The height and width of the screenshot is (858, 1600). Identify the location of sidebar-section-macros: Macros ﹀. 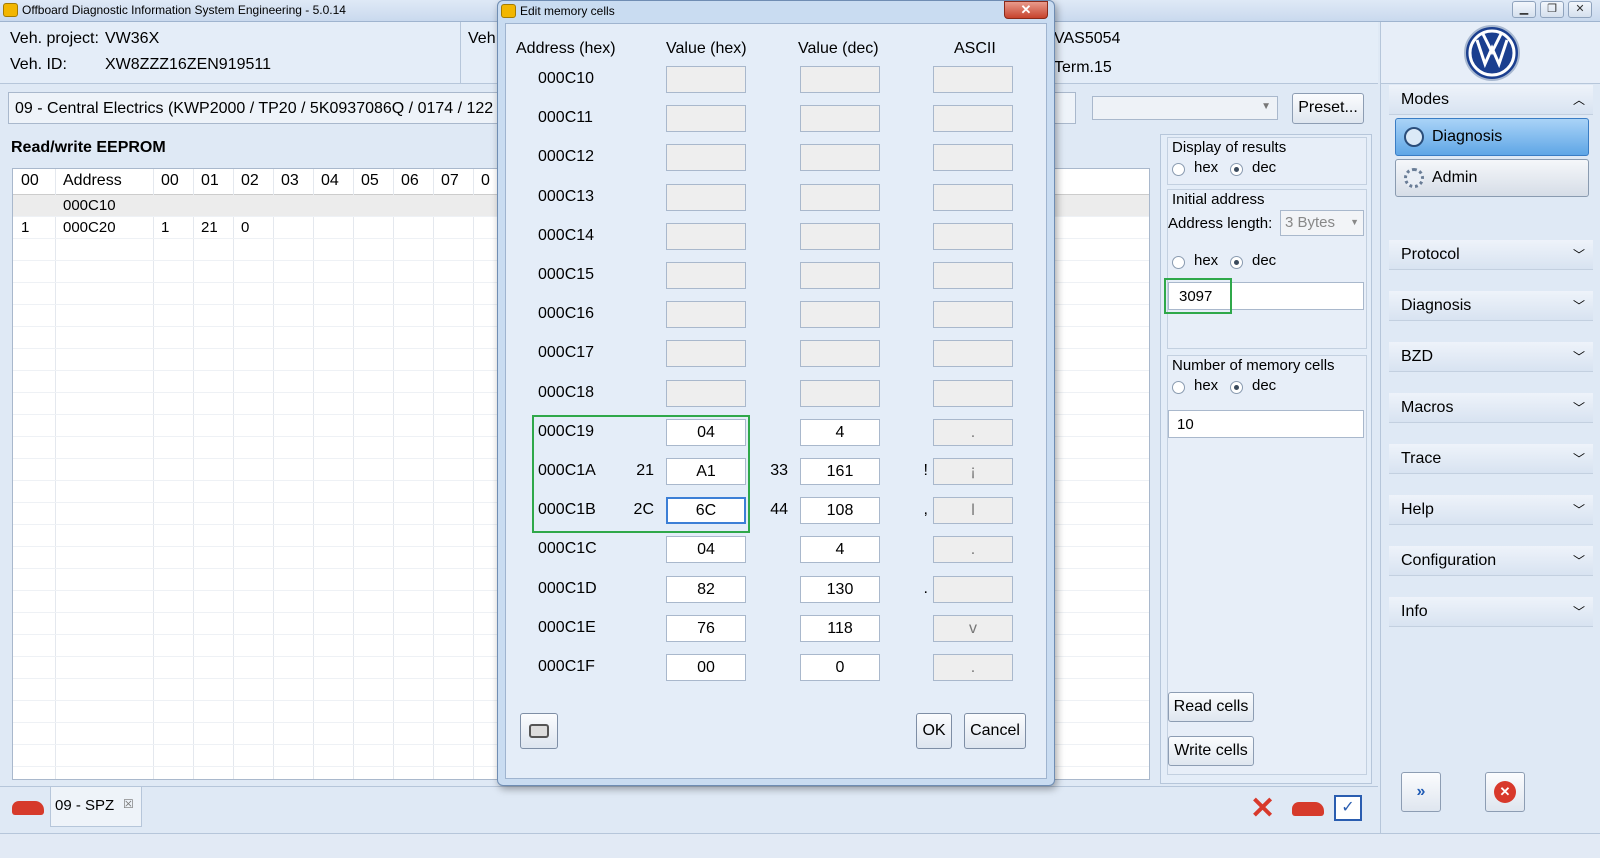
(1491, 408).